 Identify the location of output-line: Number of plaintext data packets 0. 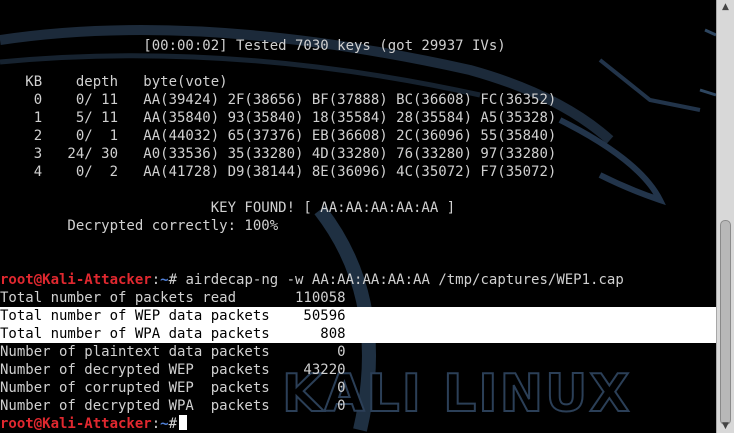
(173, 352).